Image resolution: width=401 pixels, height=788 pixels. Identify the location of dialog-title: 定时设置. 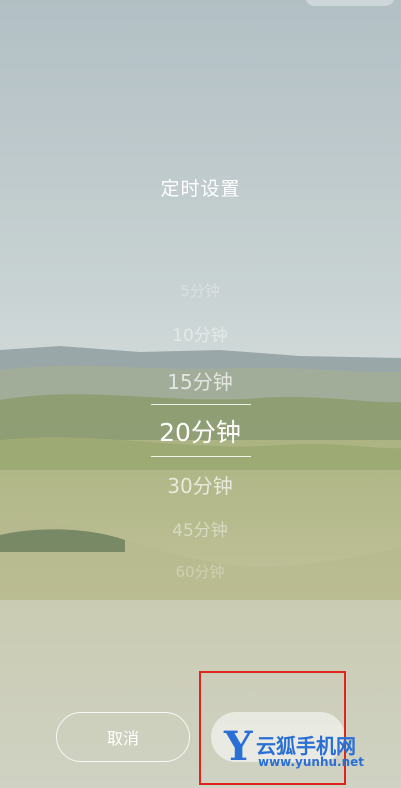
(200, 189).